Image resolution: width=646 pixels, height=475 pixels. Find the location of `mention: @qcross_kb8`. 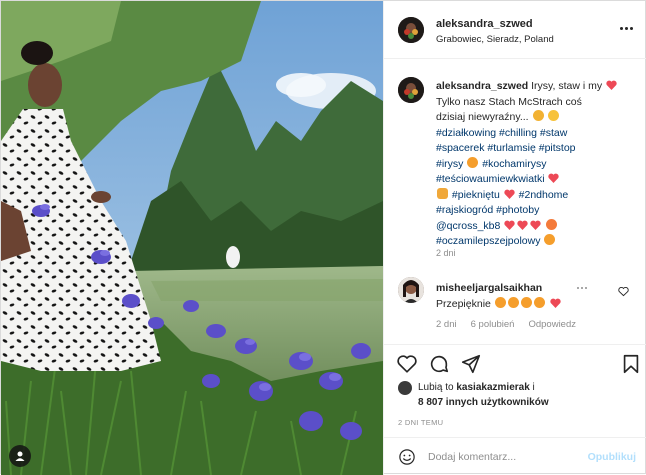

mention: @qcross_kb8 is located at coordinates (468, 226).